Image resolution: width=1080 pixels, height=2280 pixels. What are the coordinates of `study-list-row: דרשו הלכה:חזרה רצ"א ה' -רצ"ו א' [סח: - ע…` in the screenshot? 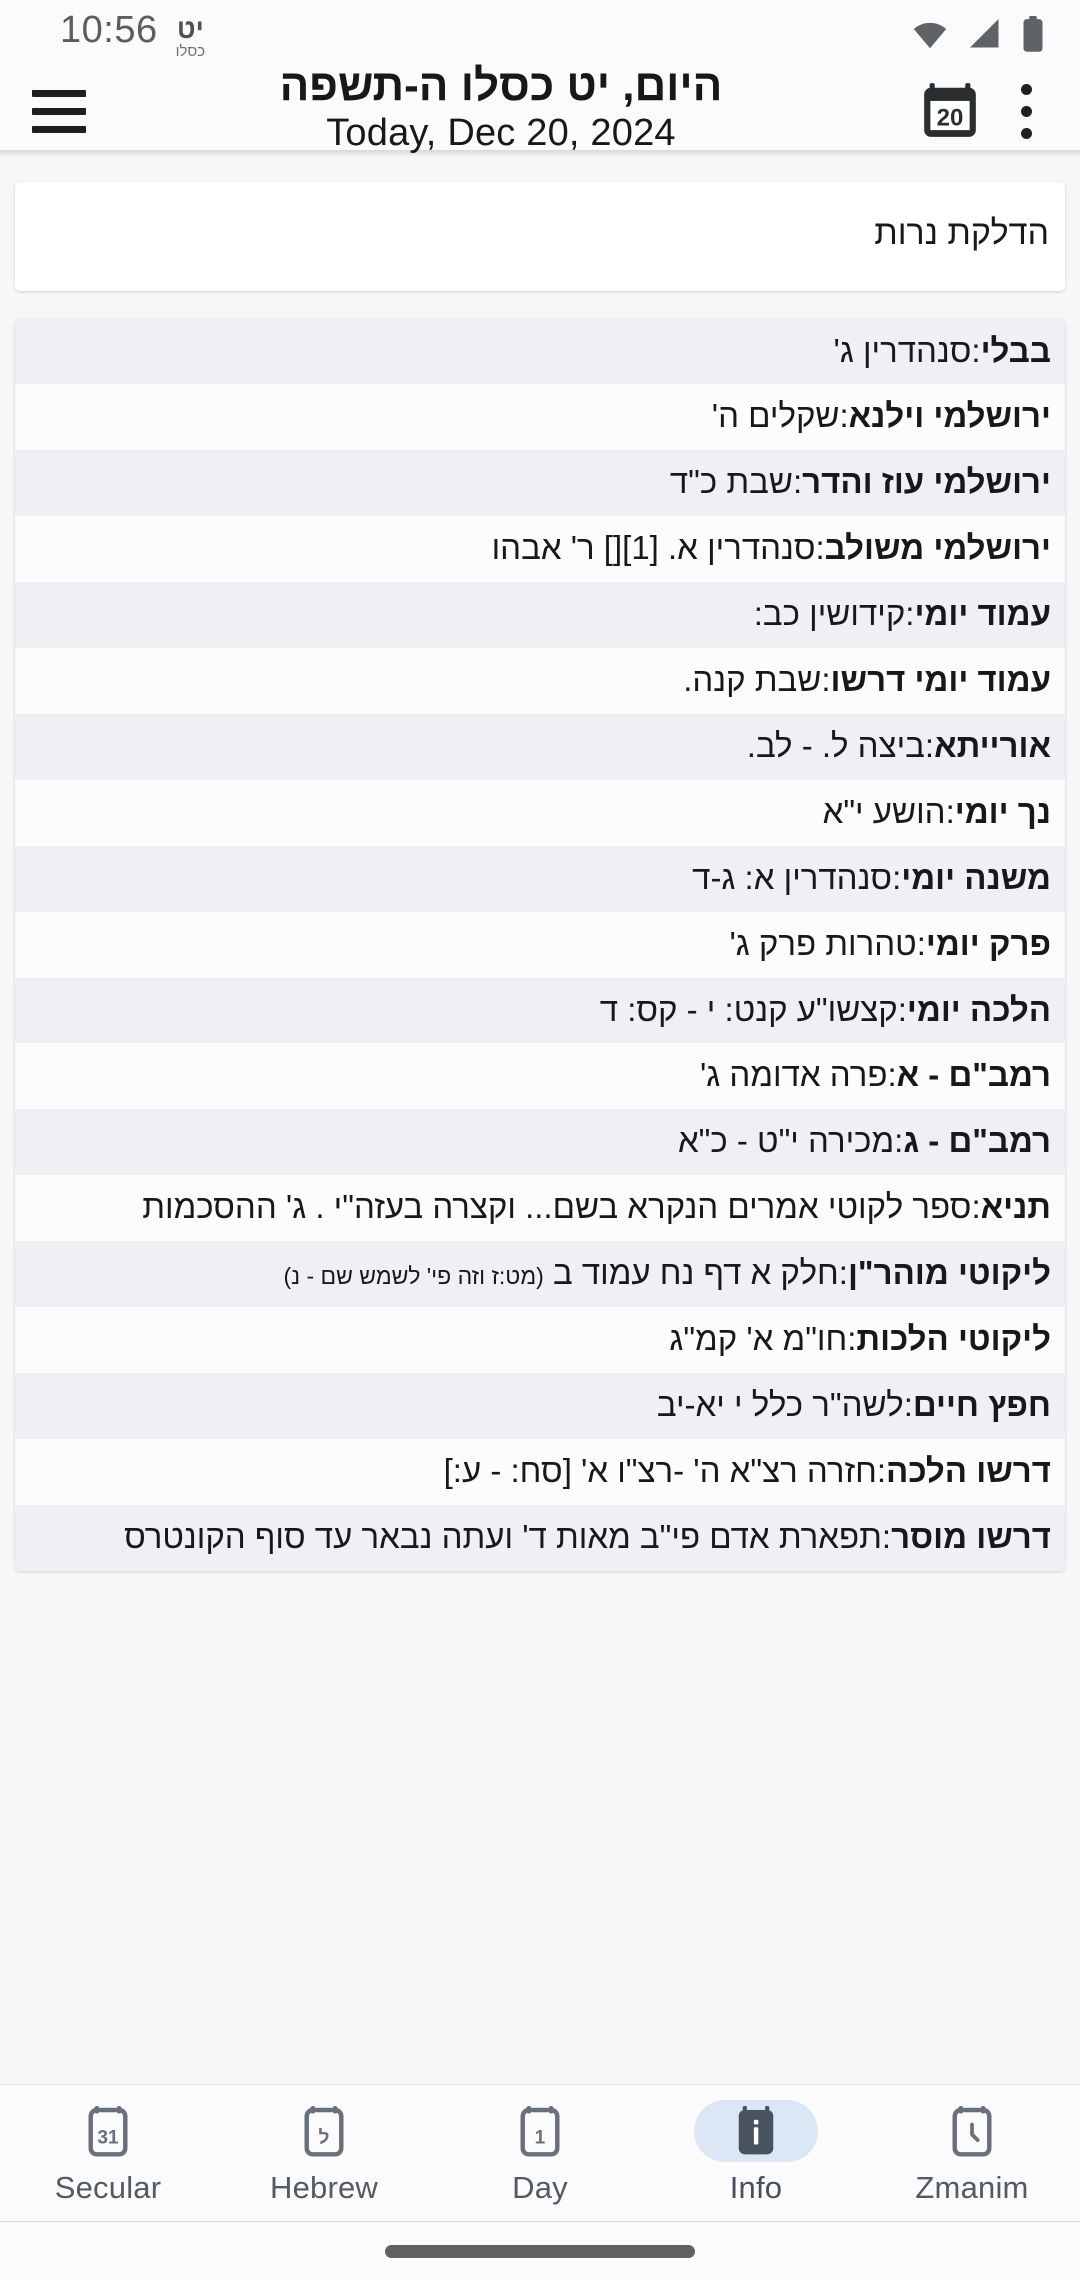 It's located at (540, 1471).